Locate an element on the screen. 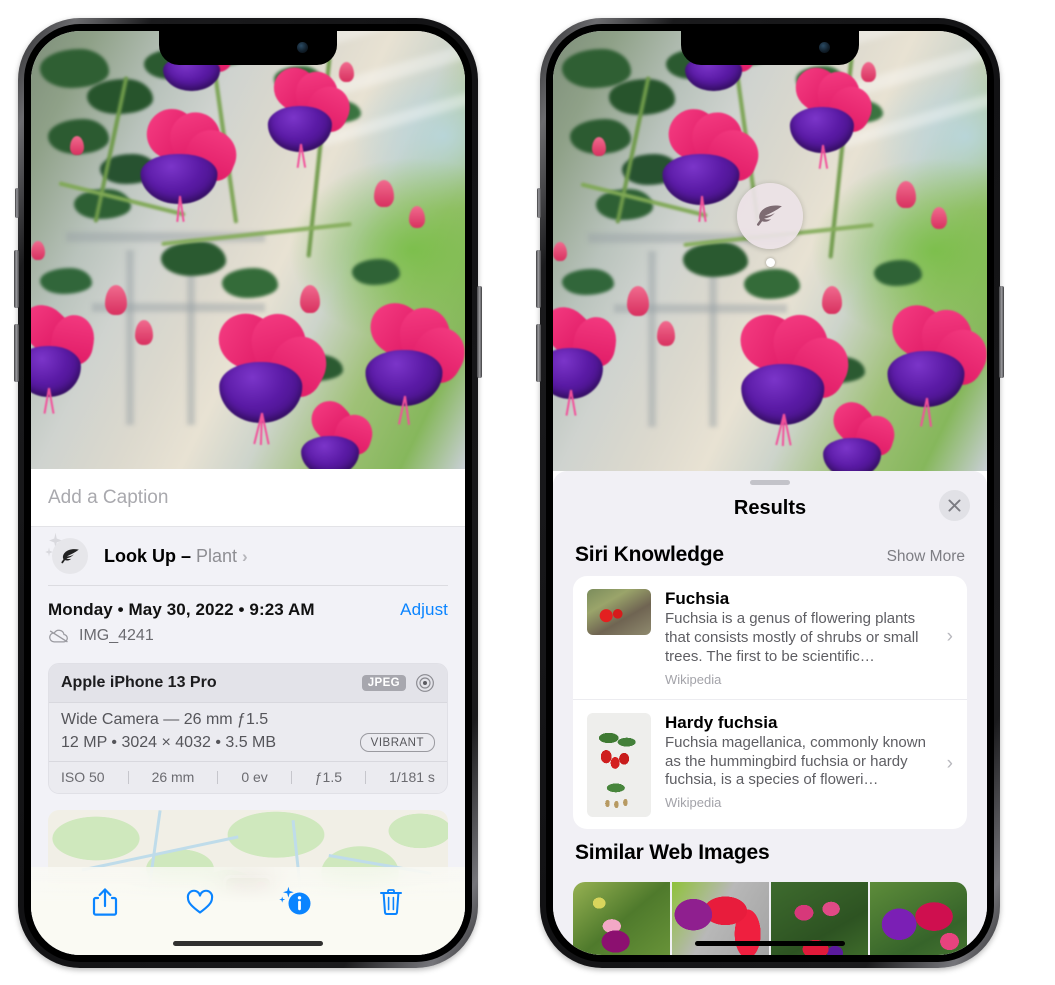 This screenshot has width=1055, height=985. look-up-kind: Plant is located at coordinates (217, 555).